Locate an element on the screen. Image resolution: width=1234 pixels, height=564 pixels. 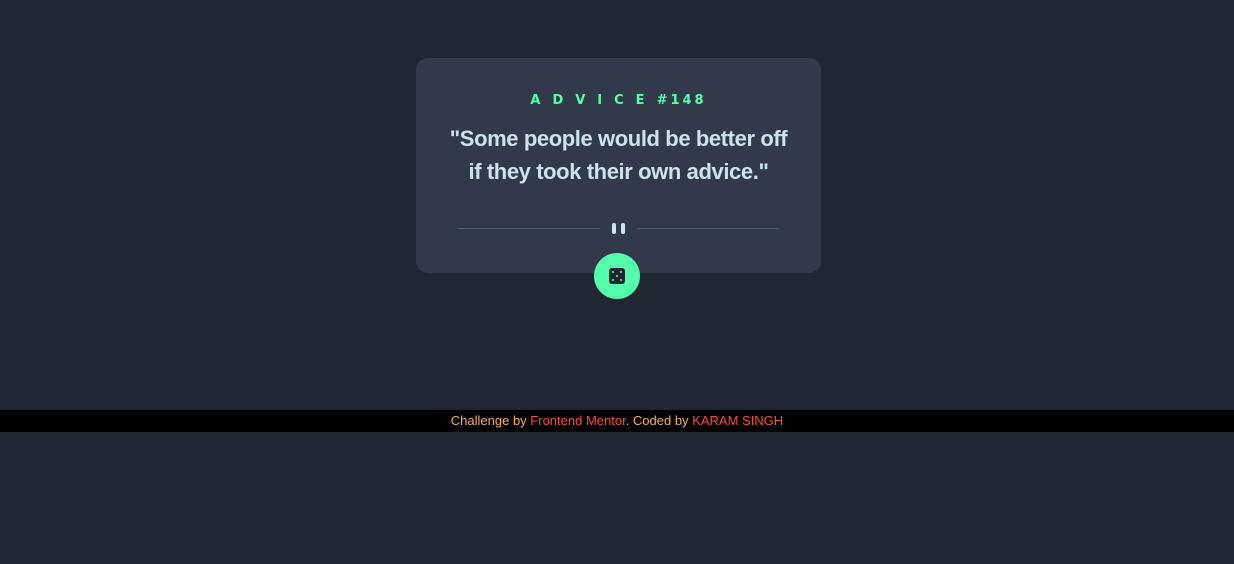
divider is located at coordinates (618, 229).